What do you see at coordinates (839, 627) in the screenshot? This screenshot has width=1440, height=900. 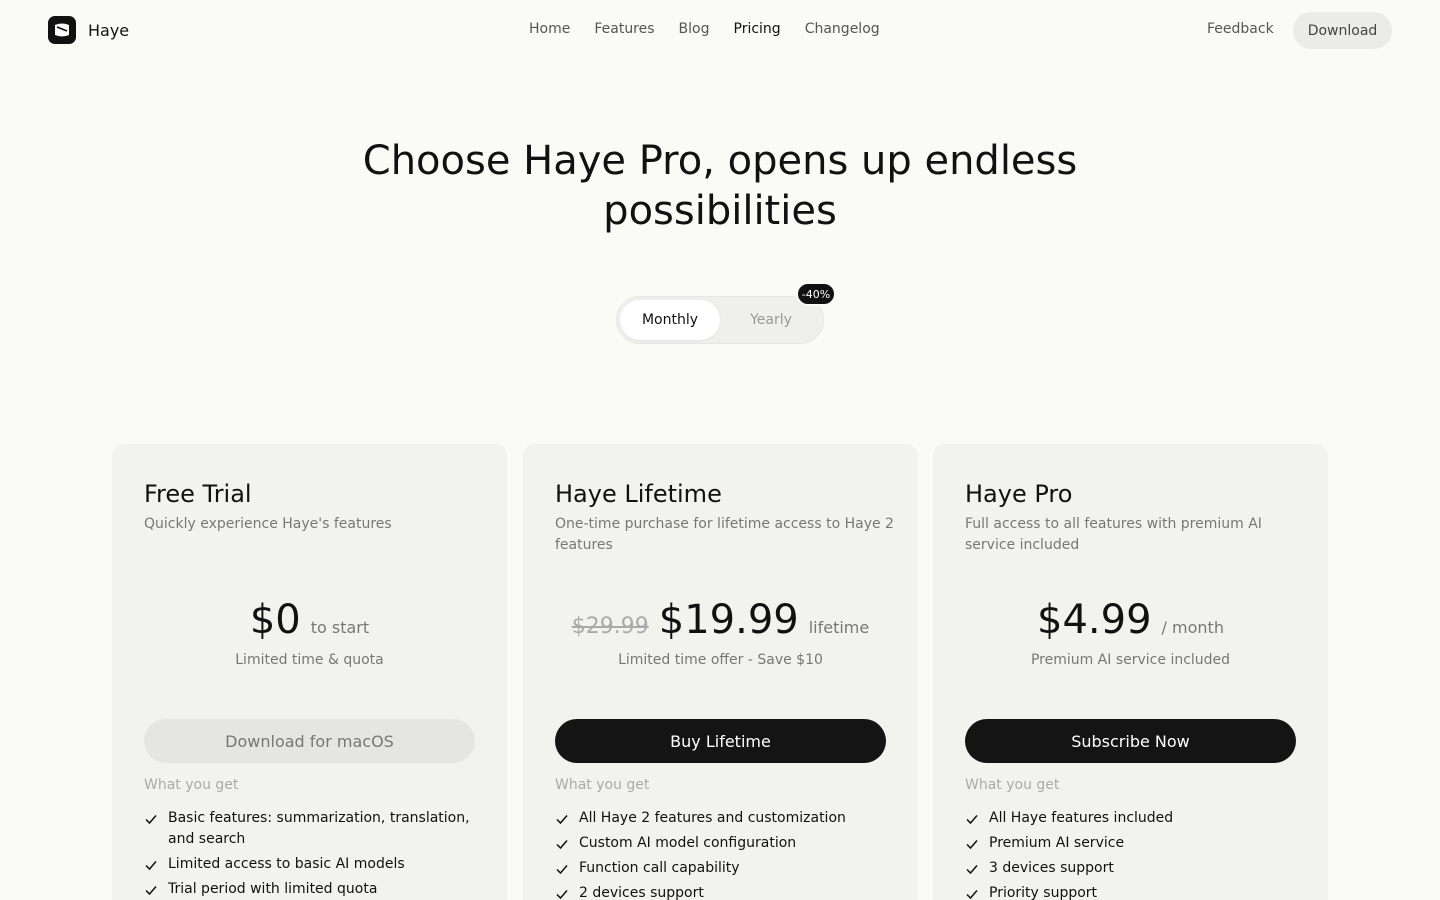 I see `plan-price-suffix: lifetime` at bounding box center [839, 627].